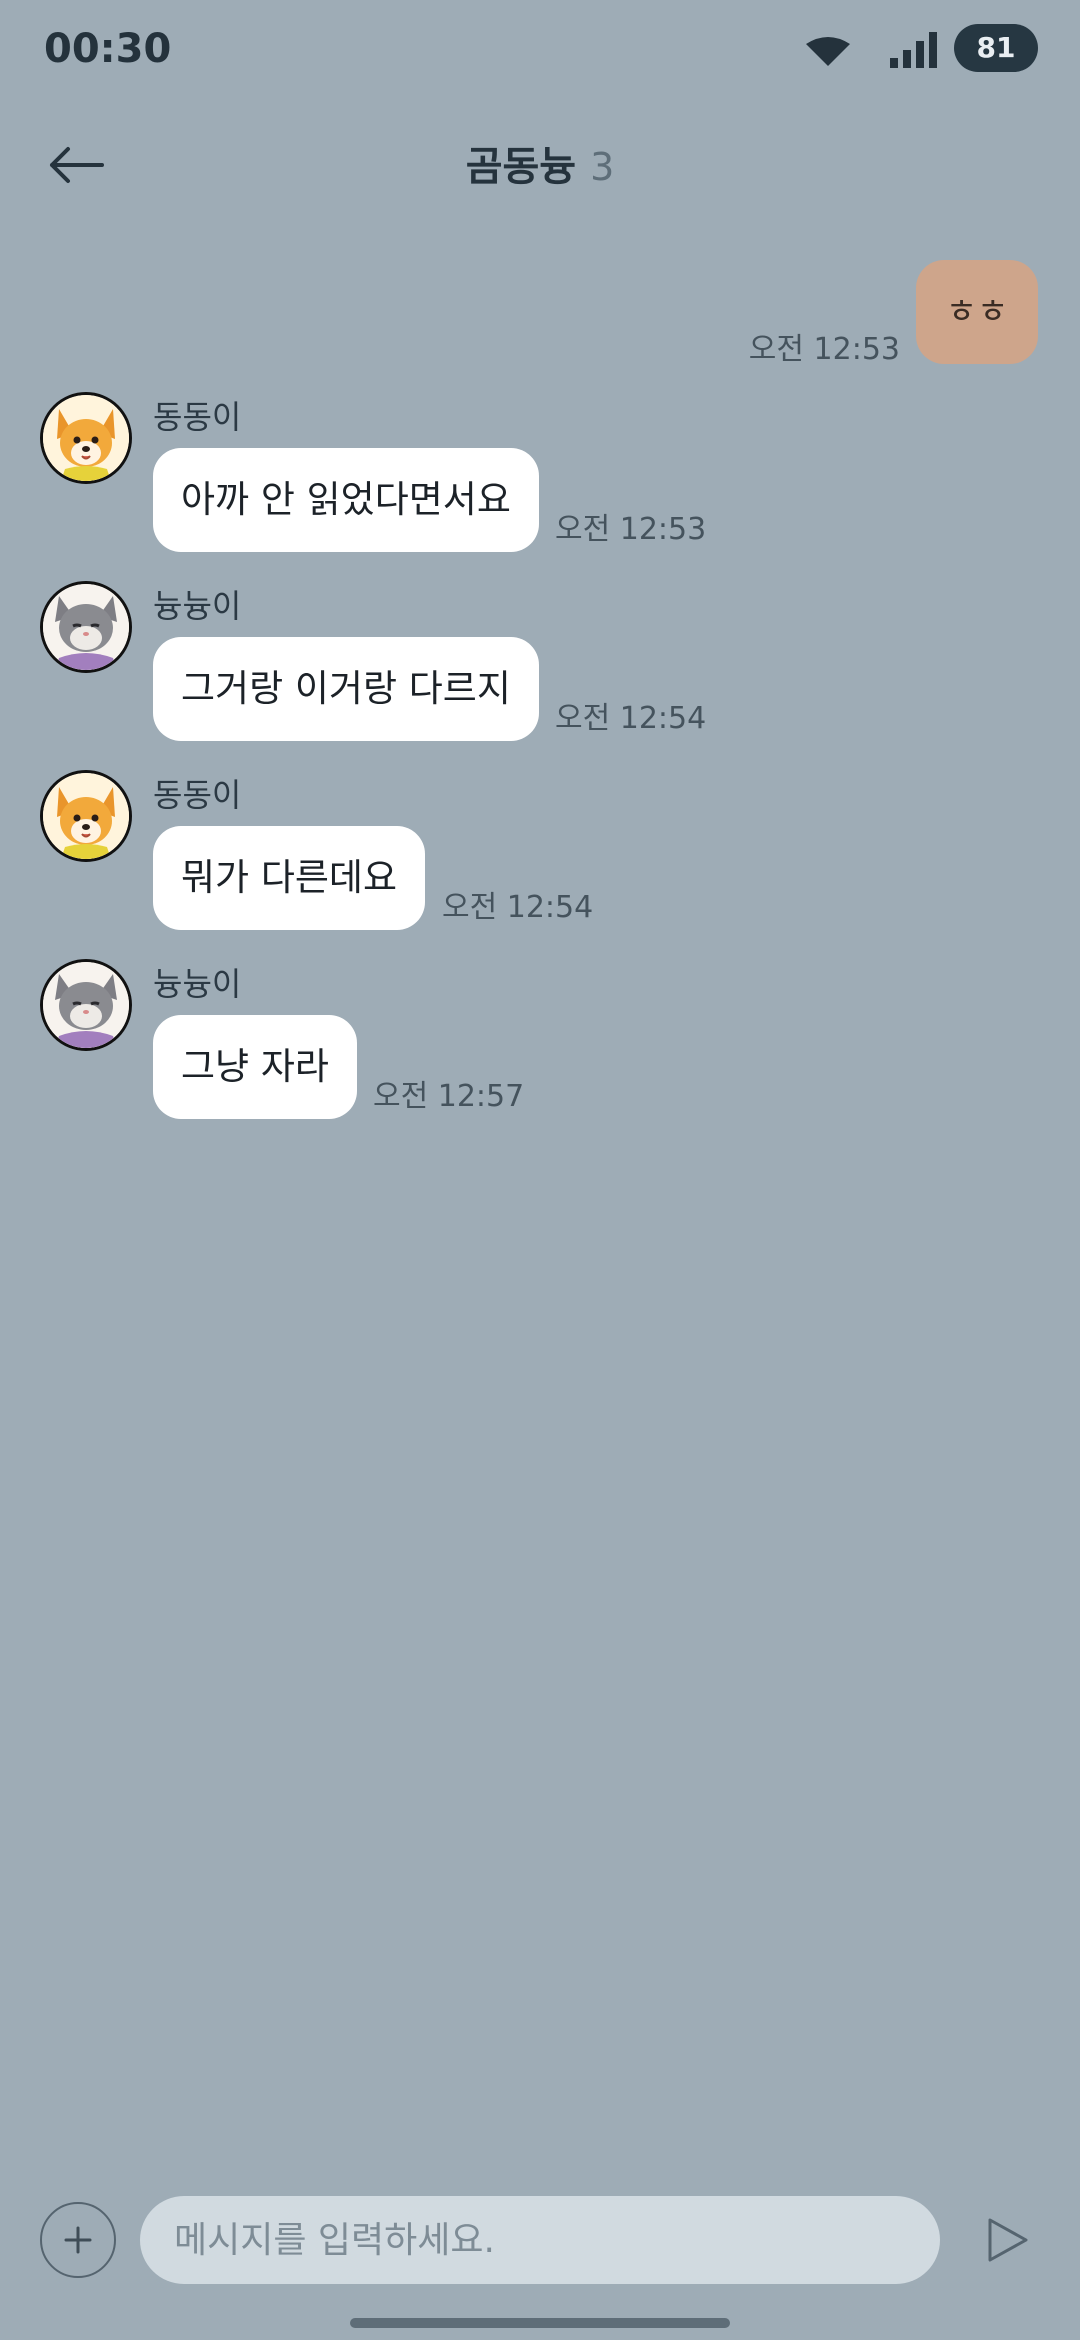 The image size is (1080, 2340). Describe the element at coordinates (540, 50) in the screenshot. I see `status-bar: 00:30 81` at that location.